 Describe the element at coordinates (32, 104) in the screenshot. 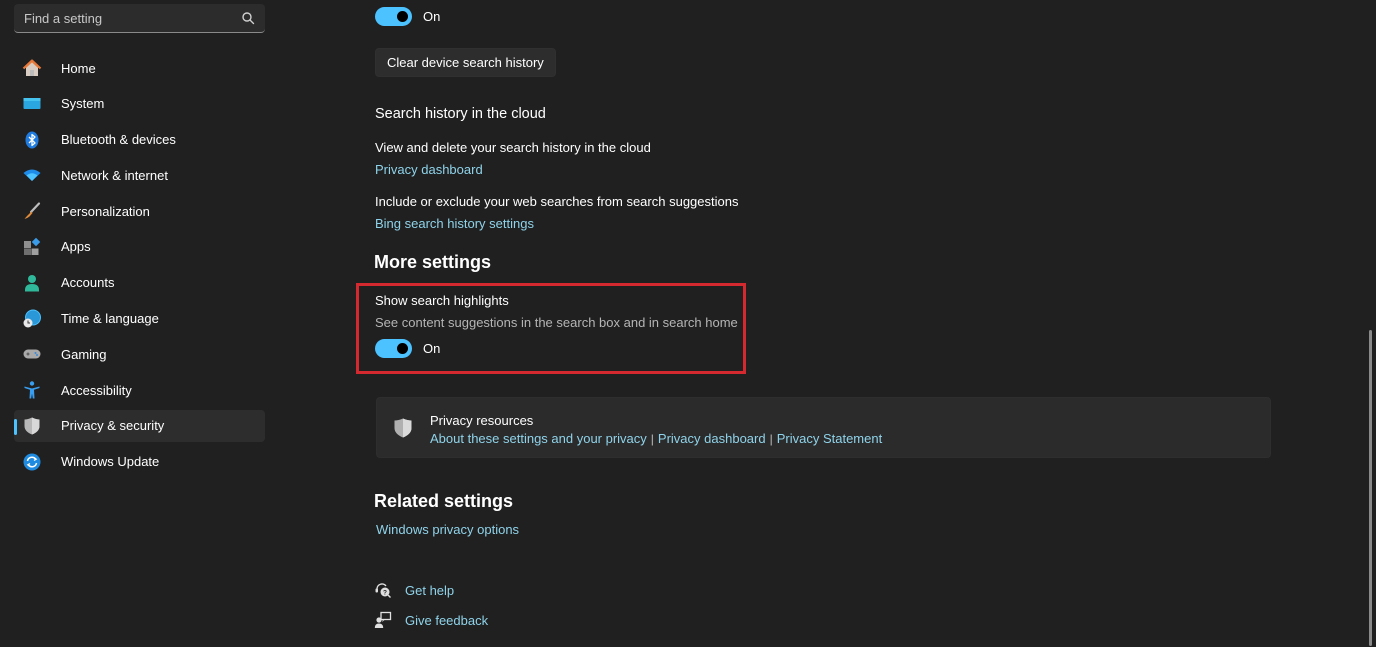

I see `system-icon` at that location.